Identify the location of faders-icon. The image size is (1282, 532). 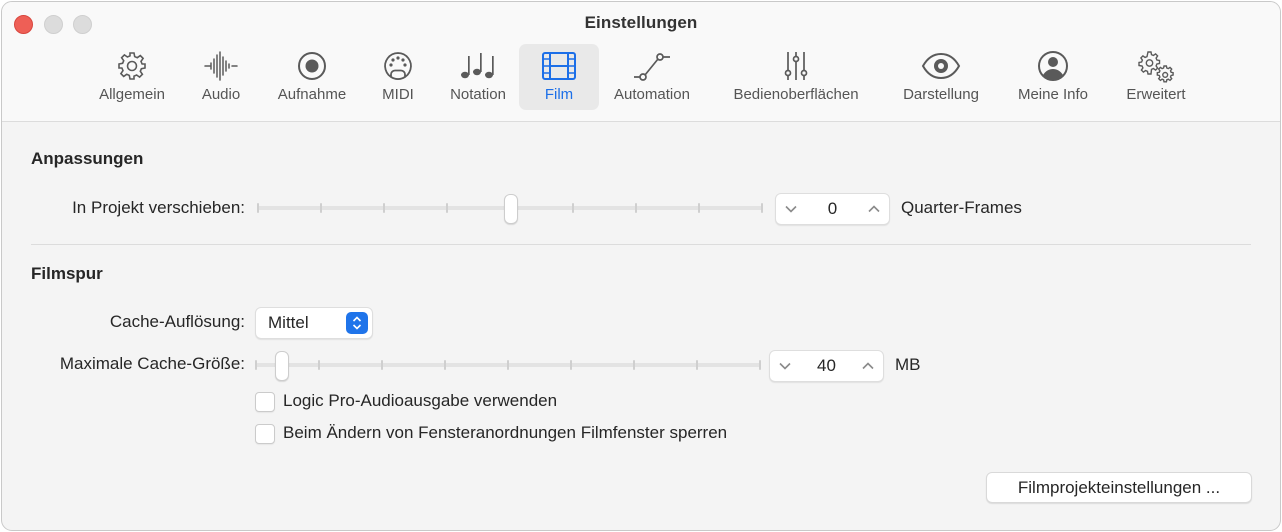
(796, 66).